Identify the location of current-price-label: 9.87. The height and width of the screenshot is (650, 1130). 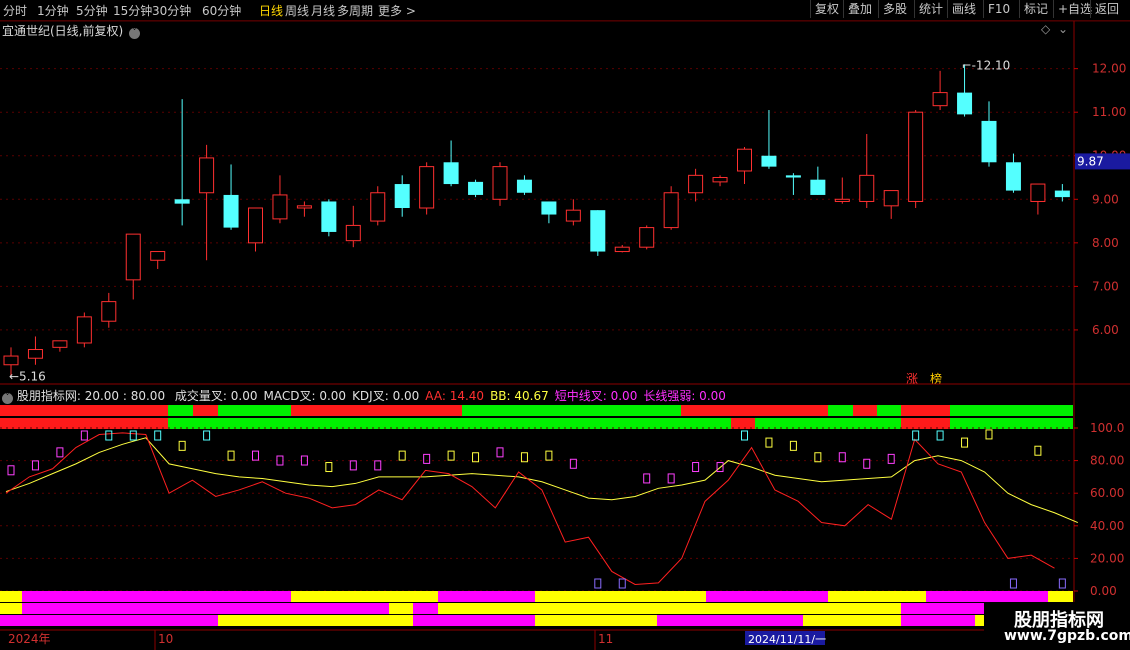
(1090, 161).